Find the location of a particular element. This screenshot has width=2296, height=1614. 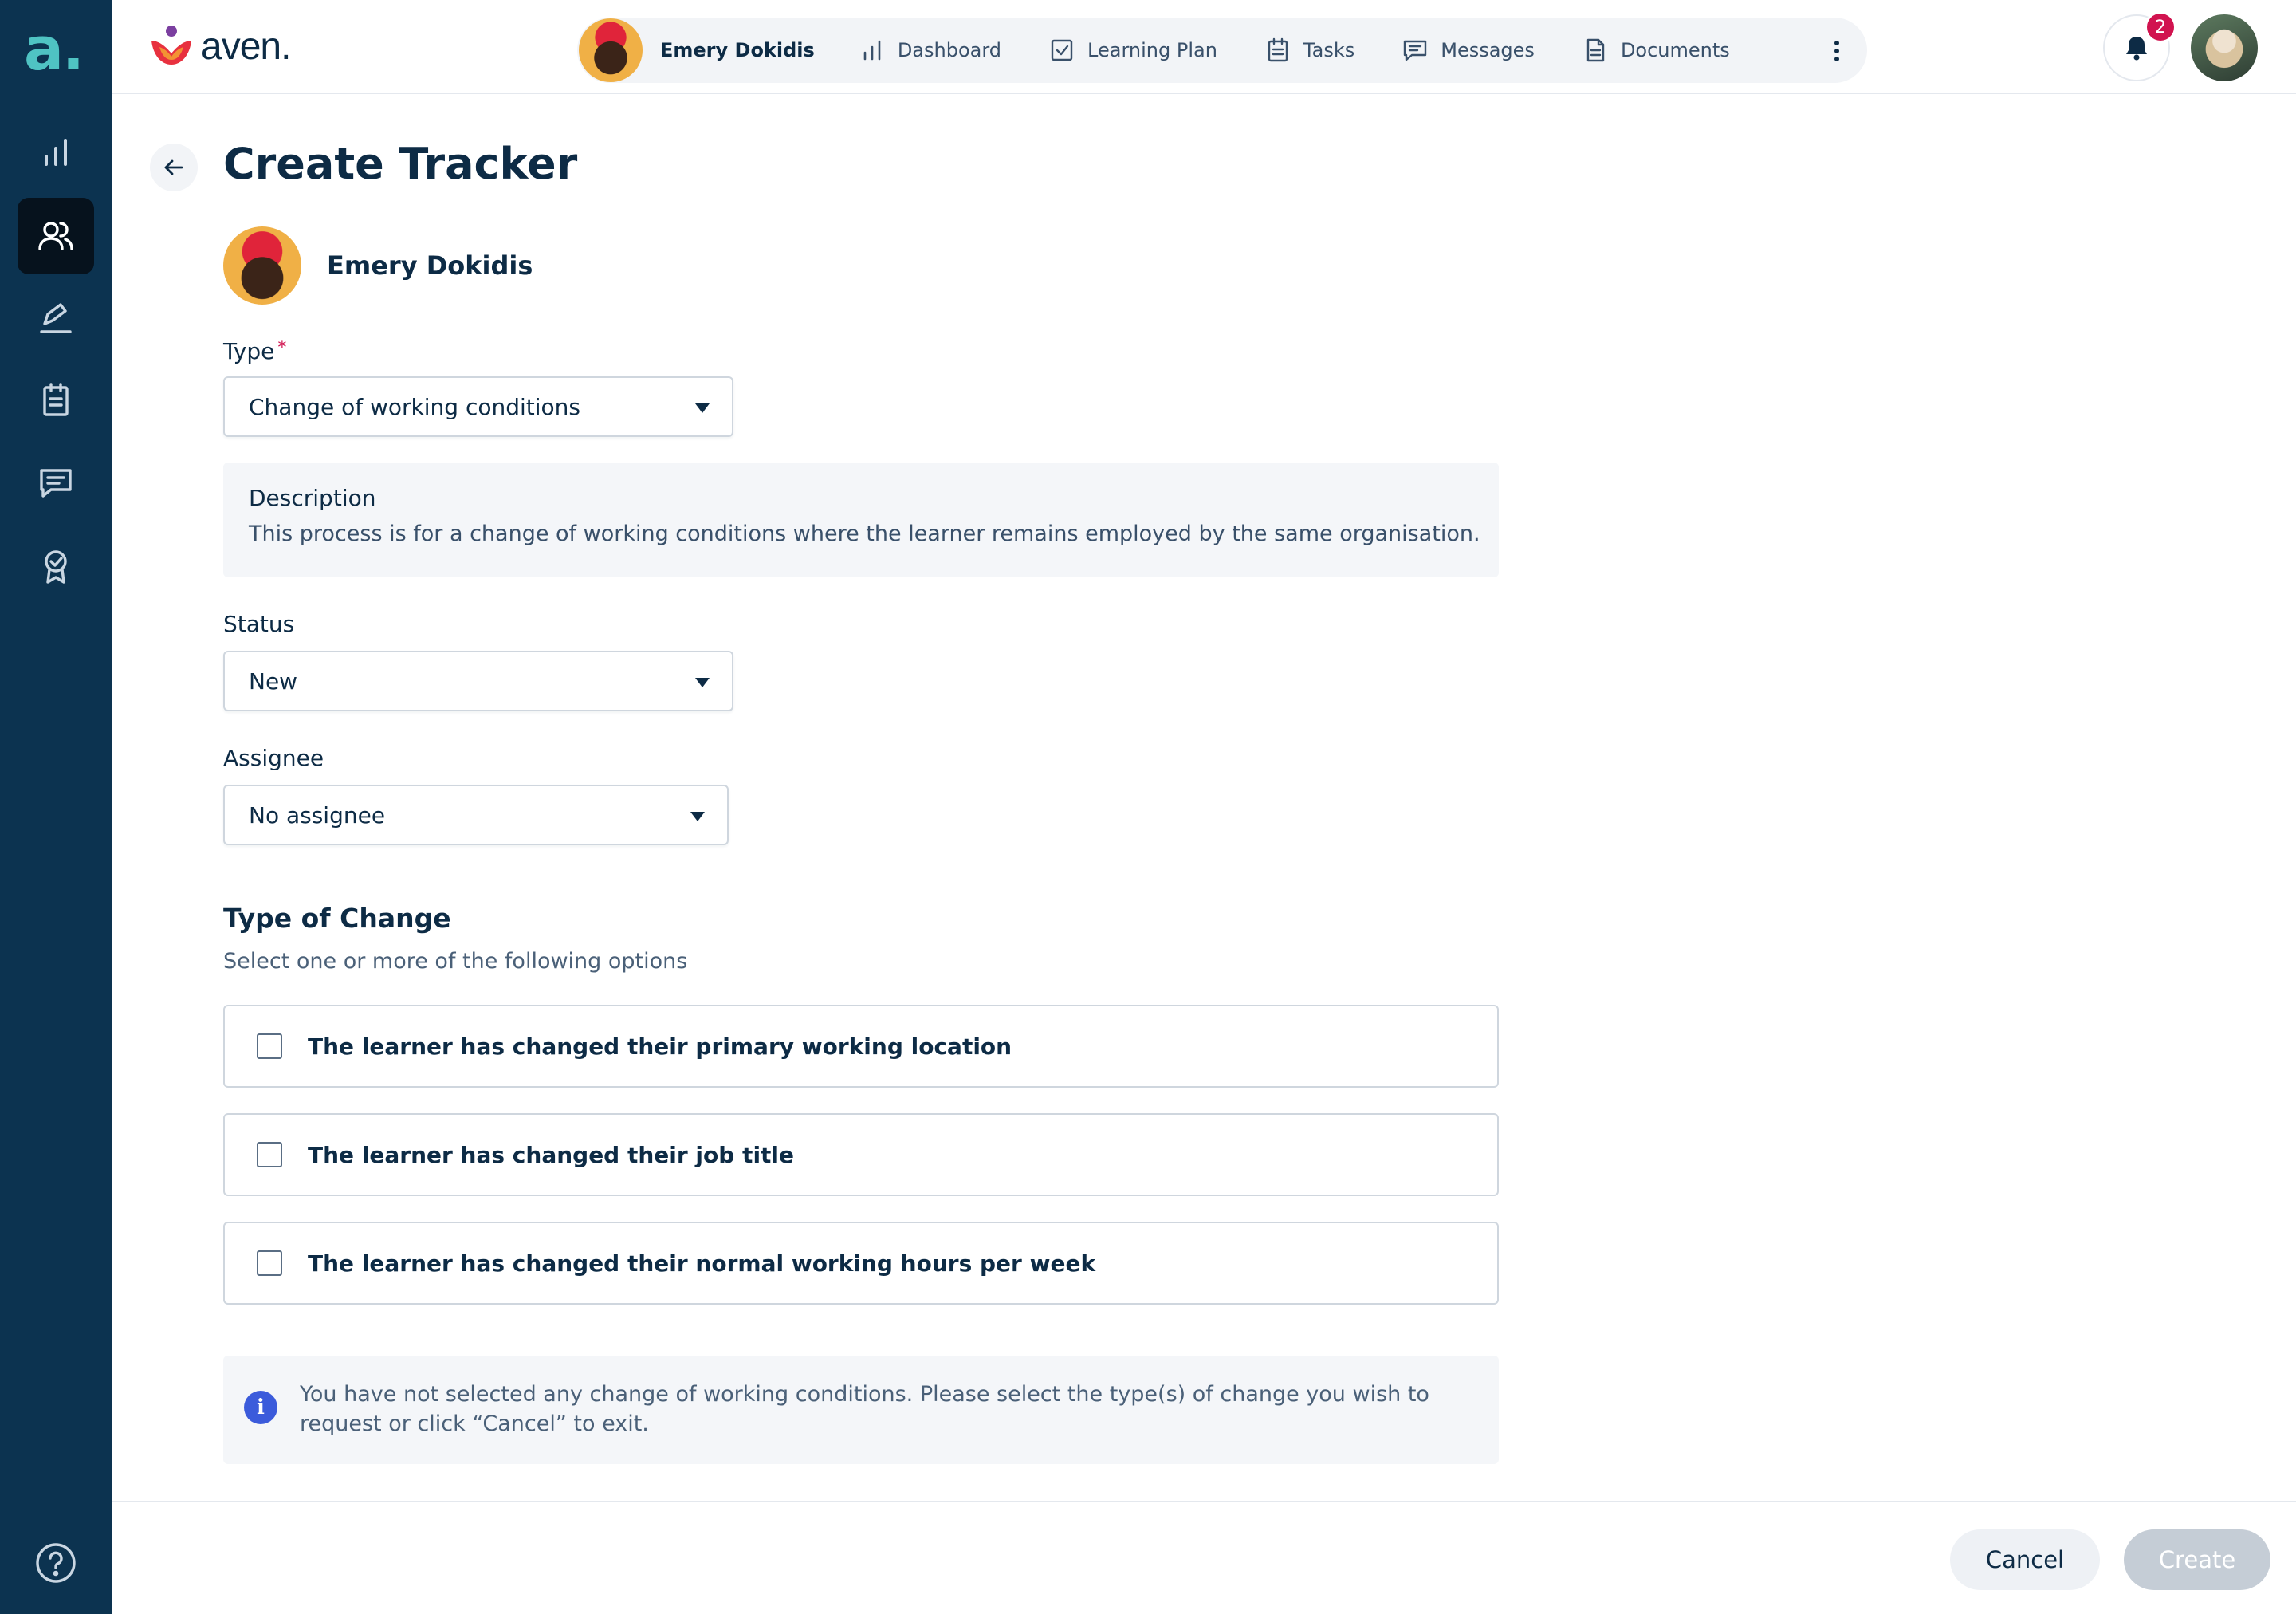

type-select: Change of working conditions is located at coordinates (478, 406).